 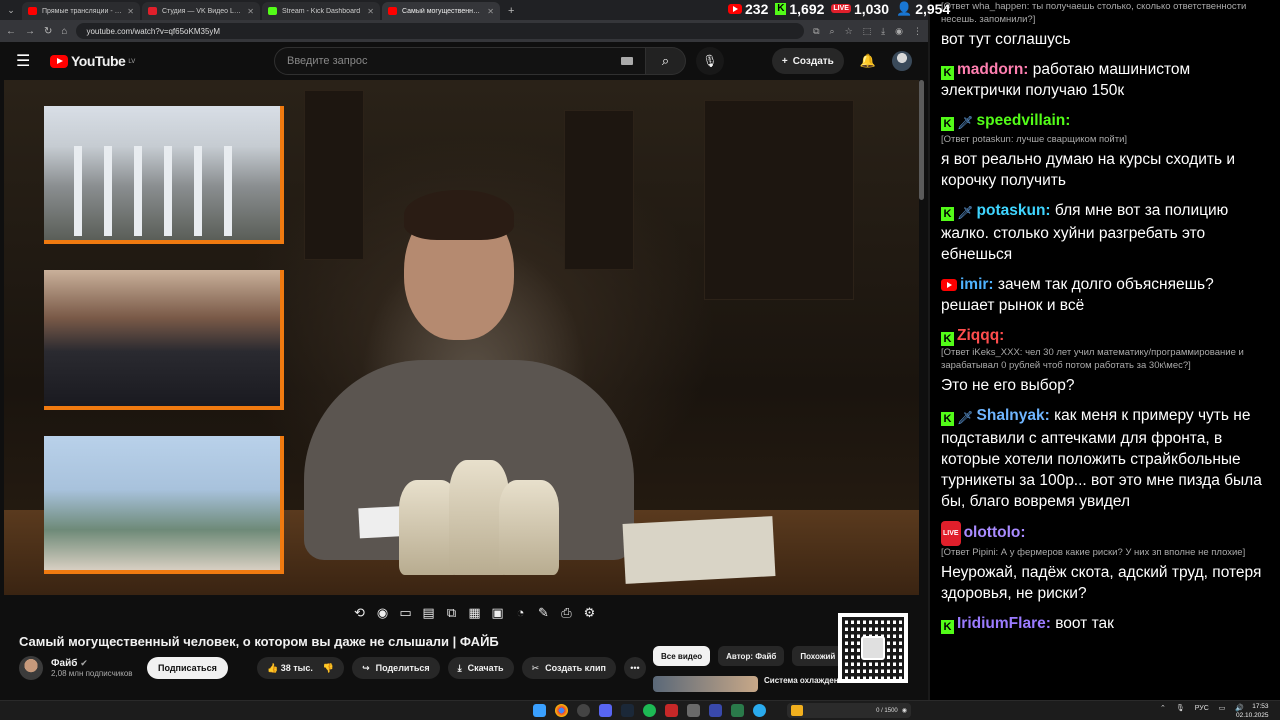 I want to click on network-icon: ▭, so click(x=1222, y=708).